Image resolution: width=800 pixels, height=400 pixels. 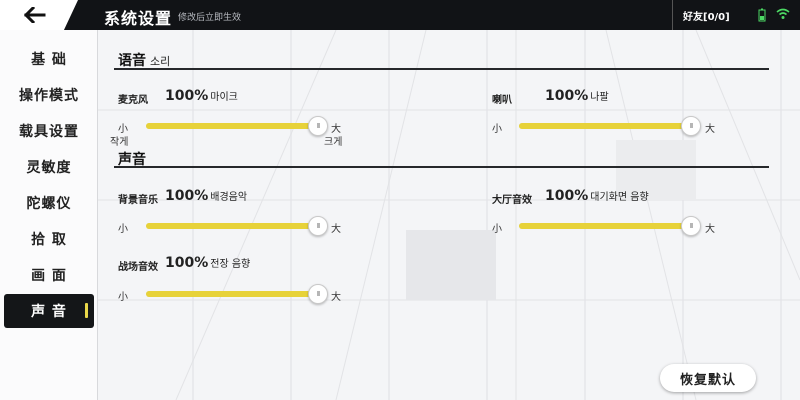 What do you see at coordinates (336, 297) in the screenshot?
I see `battle-sfx-max-label: 大` at bounding box center [336, 297].